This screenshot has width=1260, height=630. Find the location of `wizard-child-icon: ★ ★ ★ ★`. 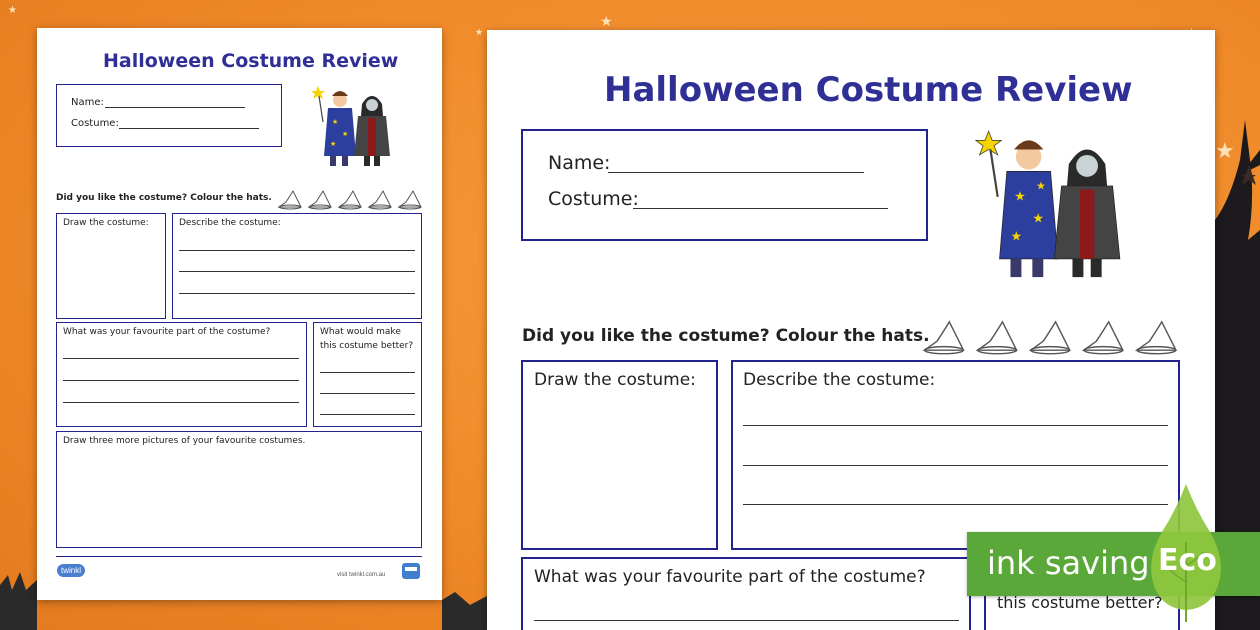

wizard-child-icon: ★ ★ ★ ★ is located at coordinates (1016, 204).